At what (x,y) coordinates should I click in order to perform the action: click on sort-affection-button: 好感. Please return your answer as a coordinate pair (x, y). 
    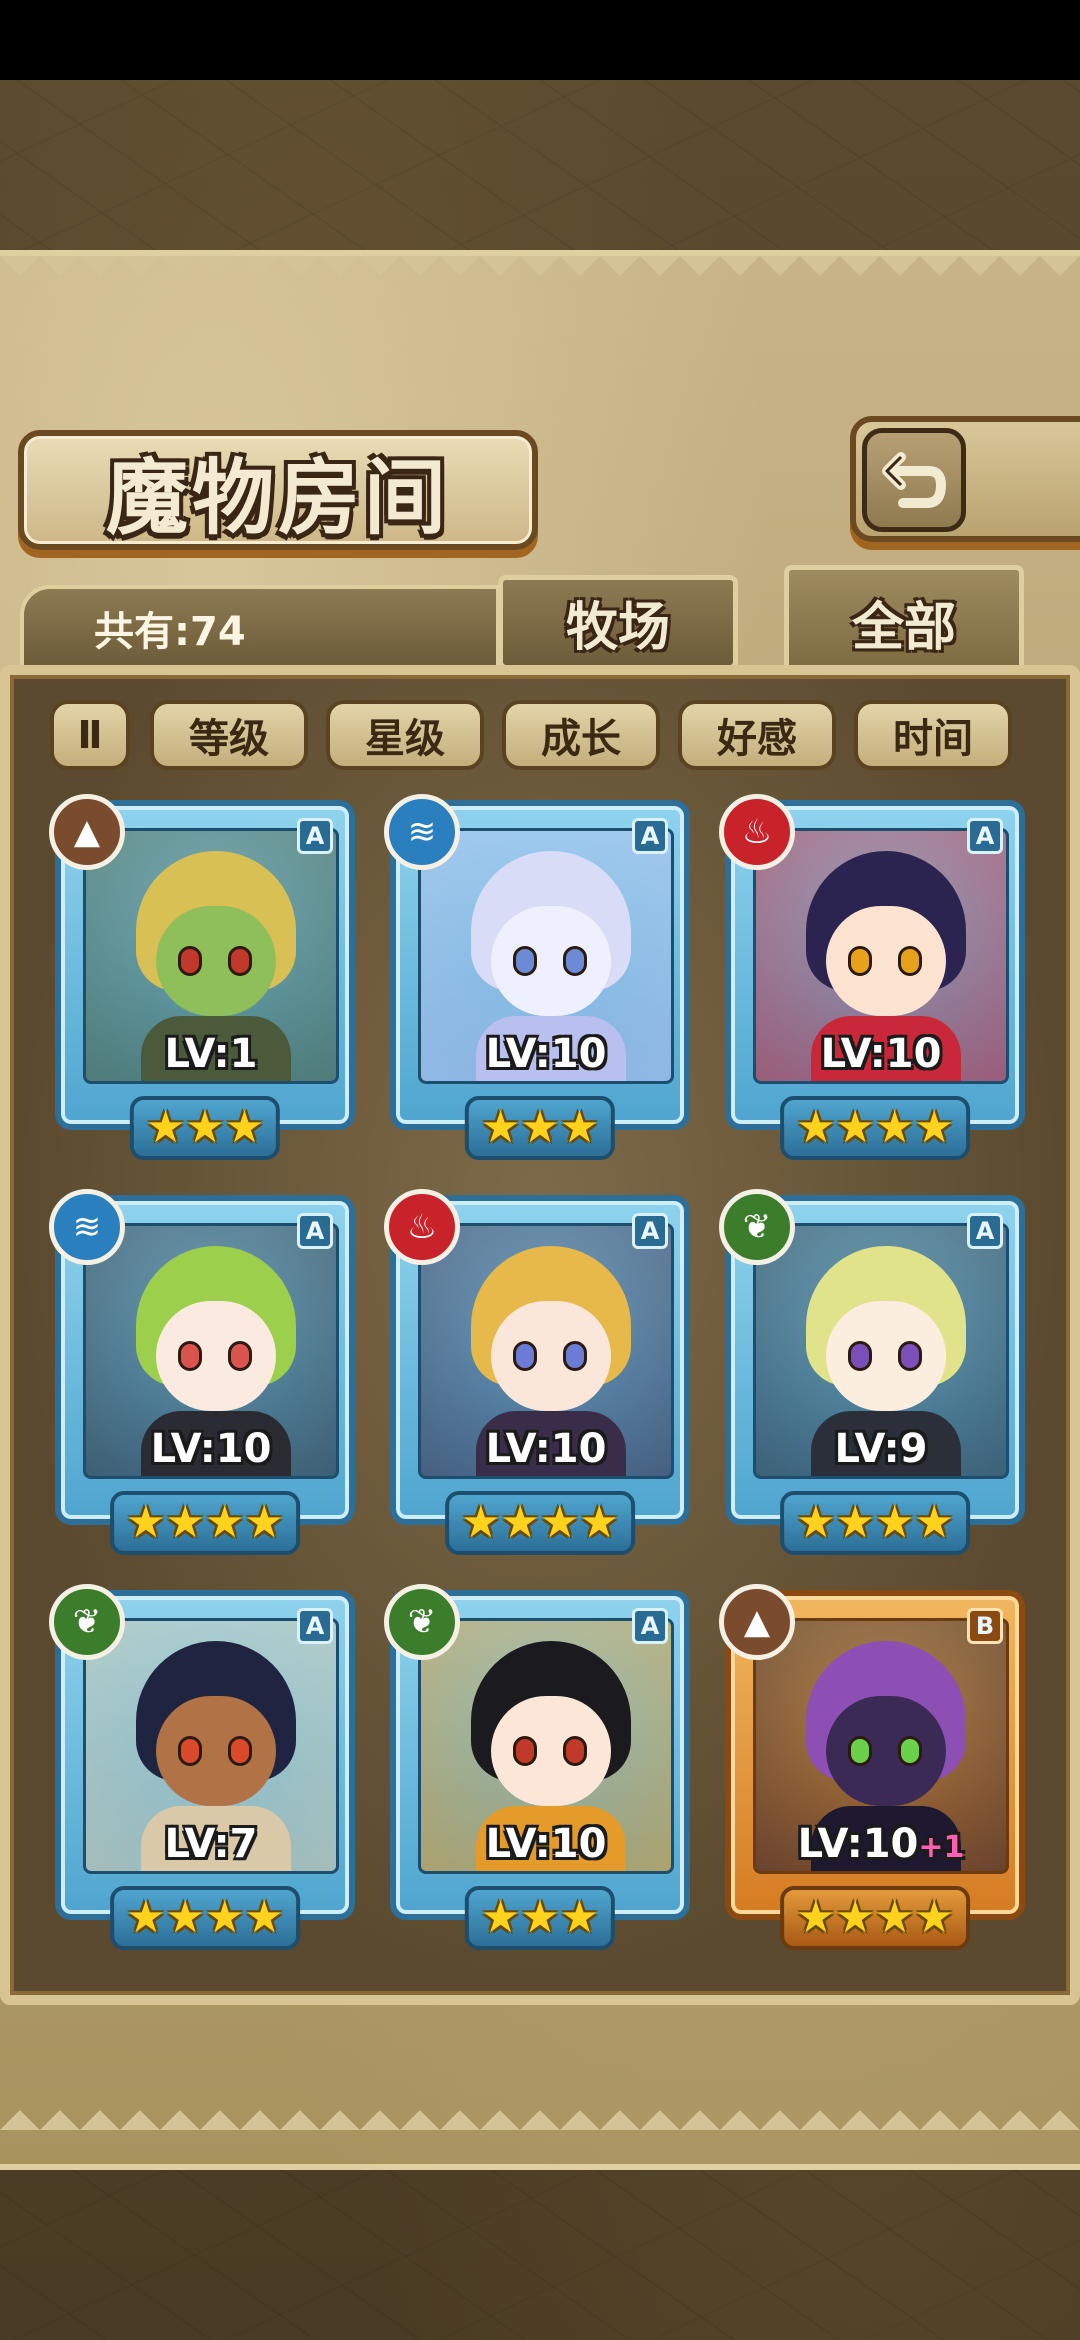
    Looking at the image, I should click on (757, 735).